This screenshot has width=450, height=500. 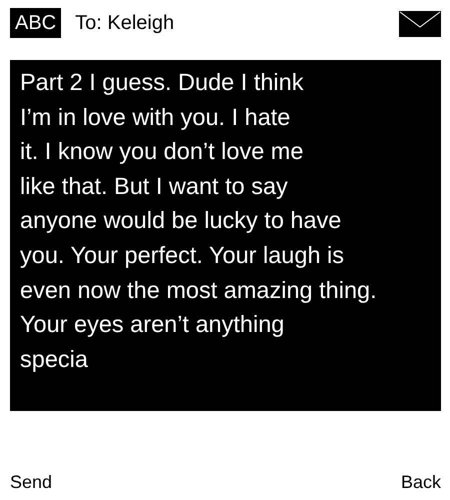 What do you see at coordinates (36, 23) in the screenshot?
I see `input-mode-label: ABC` at bounding box center [36, 23].